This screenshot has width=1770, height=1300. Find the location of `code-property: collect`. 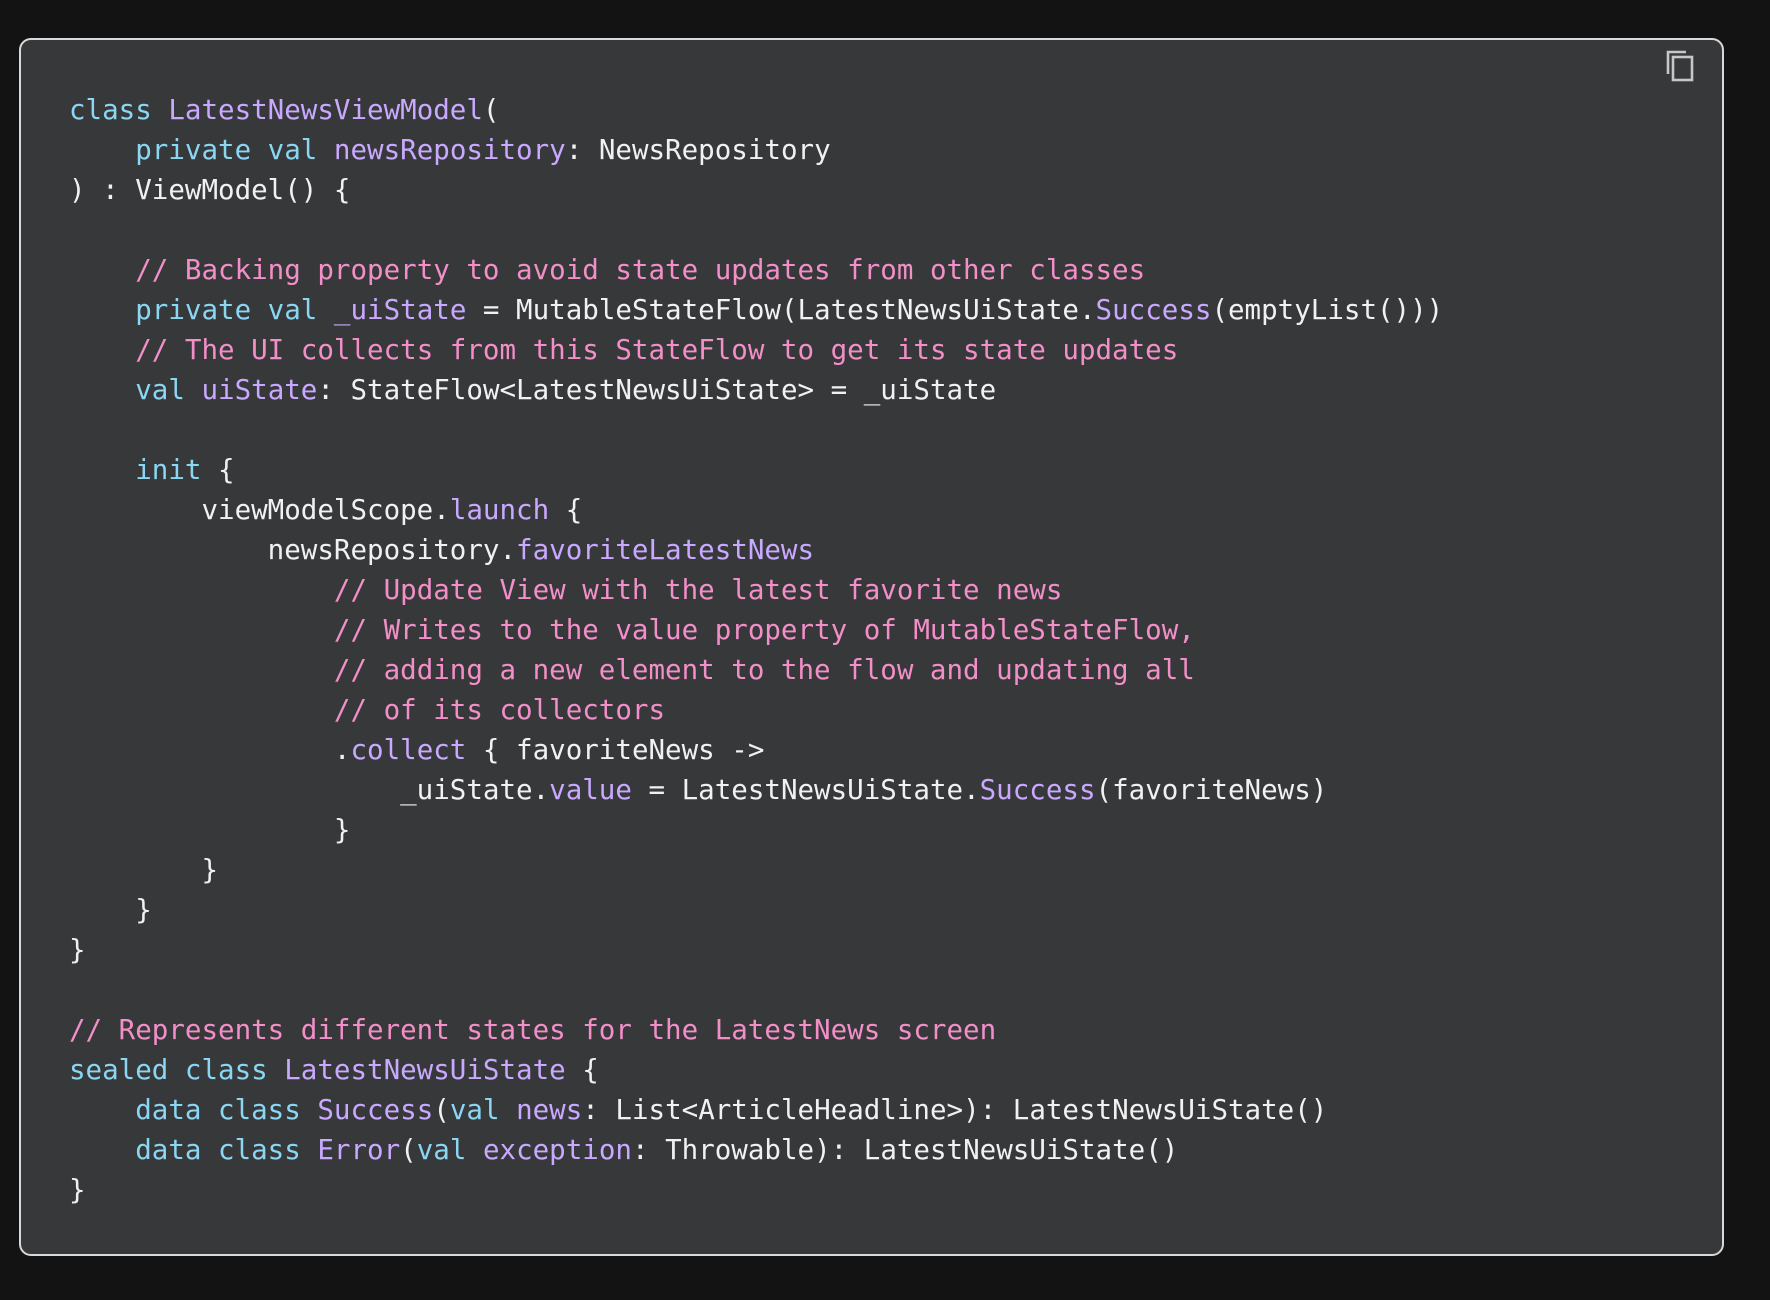

code-property: collect is located at coordinates (408, 750).